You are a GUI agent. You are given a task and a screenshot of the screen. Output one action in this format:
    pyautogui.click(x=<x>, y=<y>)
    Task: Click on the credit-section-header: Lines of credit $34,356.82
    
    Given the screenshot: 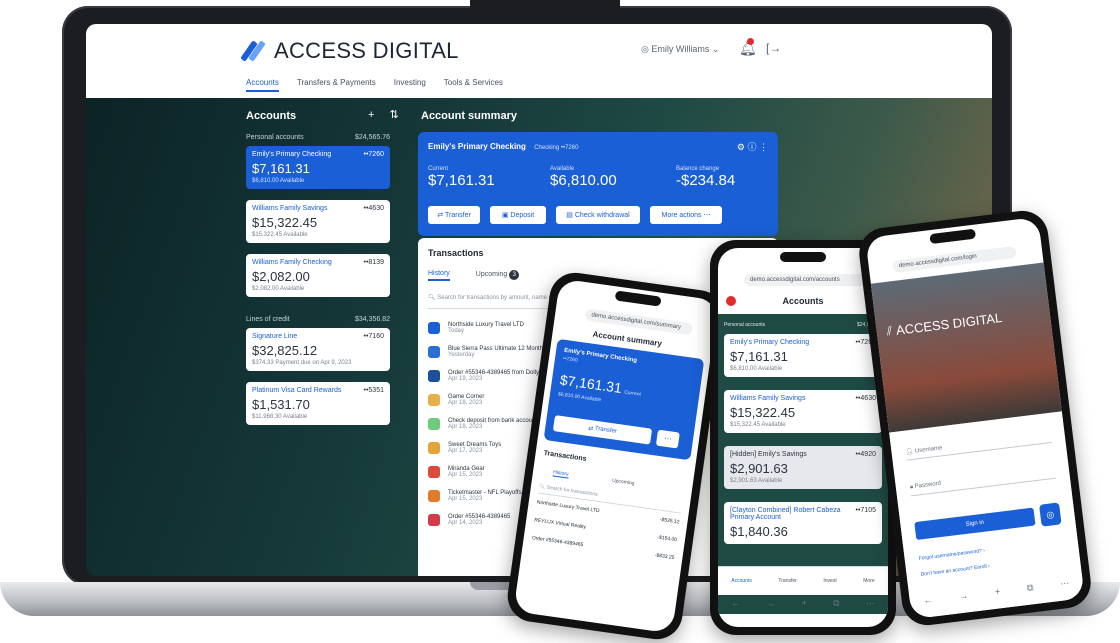 What is the action you would take?
    pyautogui.click(x=318, y=319)
    